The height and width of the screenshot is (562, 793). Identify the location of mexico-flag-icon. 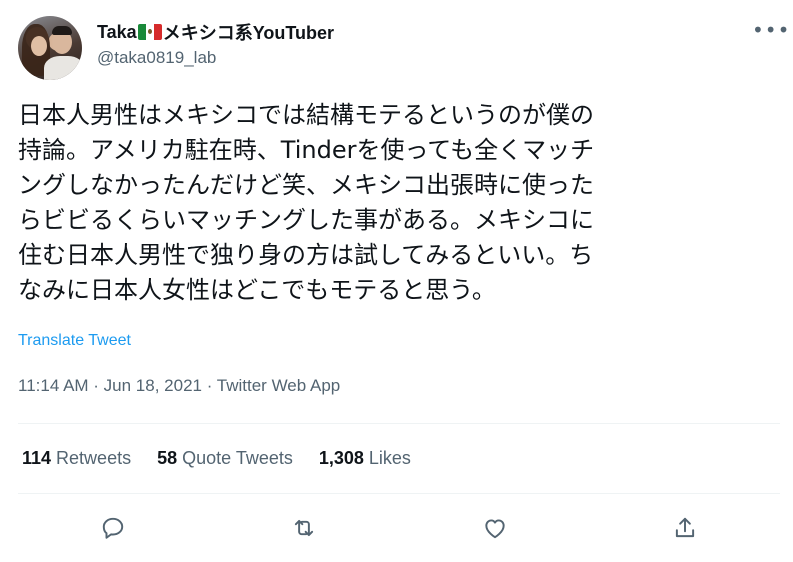
(149, 32).